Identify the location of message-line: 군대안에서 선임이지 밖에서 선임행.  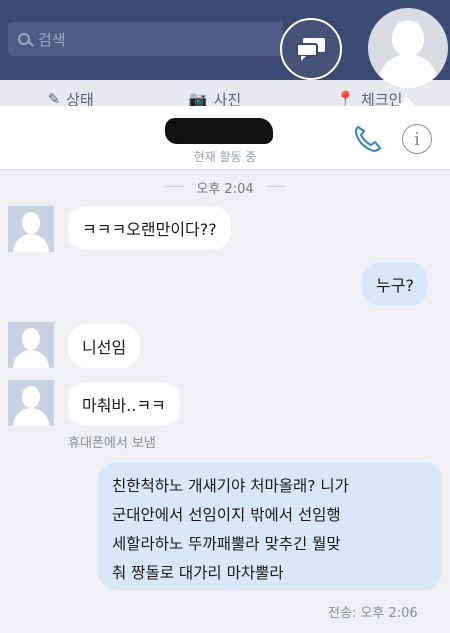
(226, 515).